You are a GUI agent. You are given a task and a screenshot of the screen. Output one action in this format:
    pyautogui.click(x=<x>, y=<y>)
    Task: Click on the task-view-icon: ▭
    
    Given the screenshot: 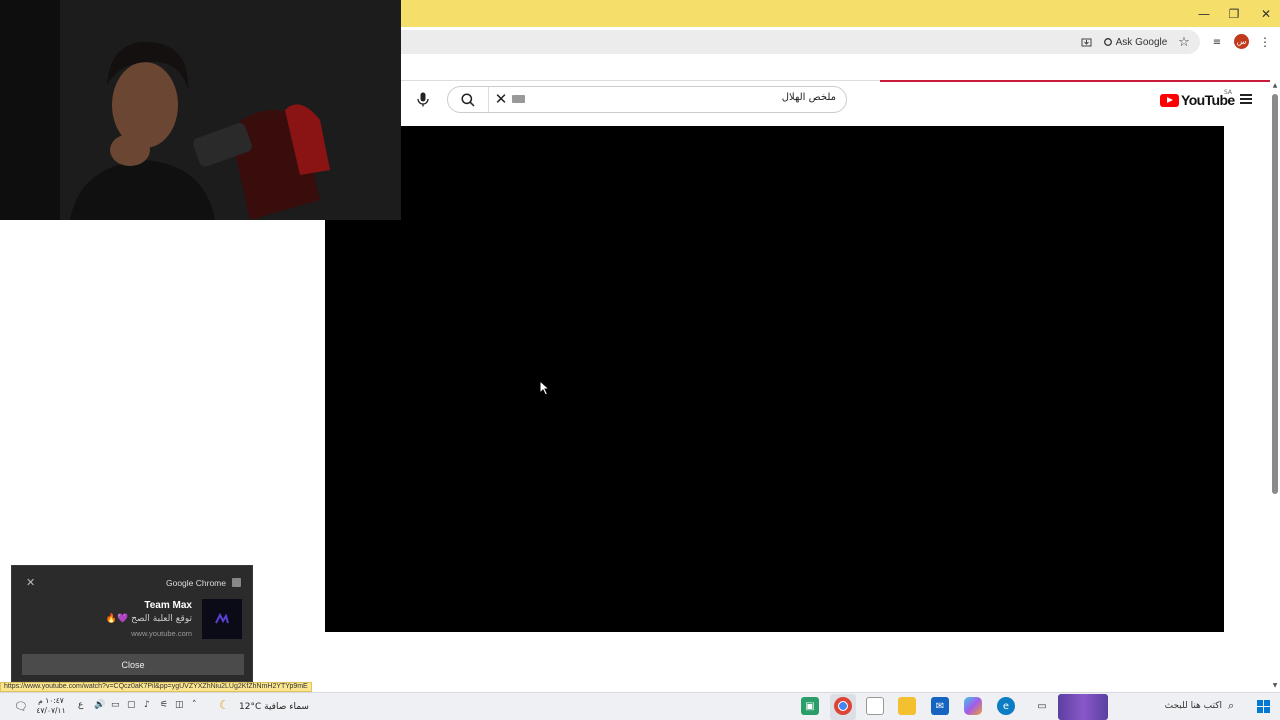 What is the action you would take?
    pyautogui.click(x=1042, y=706)
    